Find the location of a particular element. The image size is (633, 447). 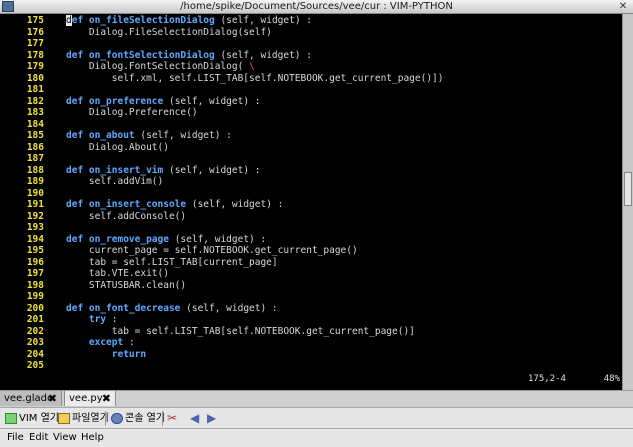

code-text: def on_font_decrease (self, widget) : is located at coordinates (172, 309).